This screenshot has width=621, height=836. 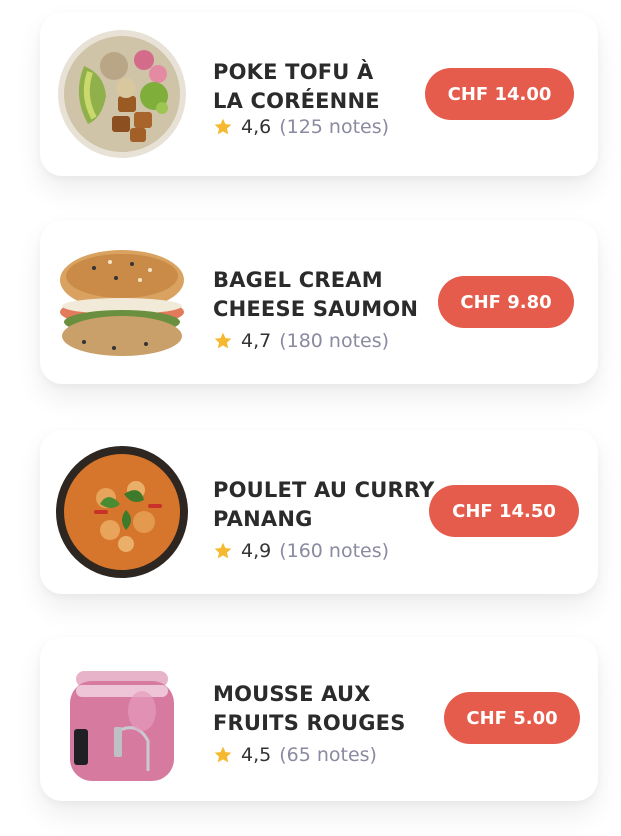 What do you see at coordinates (309, 708) in the screenshot?
I see `item-title: MOUSSE AUX FRUITS ROUGES` at bounding box center [309, 708].